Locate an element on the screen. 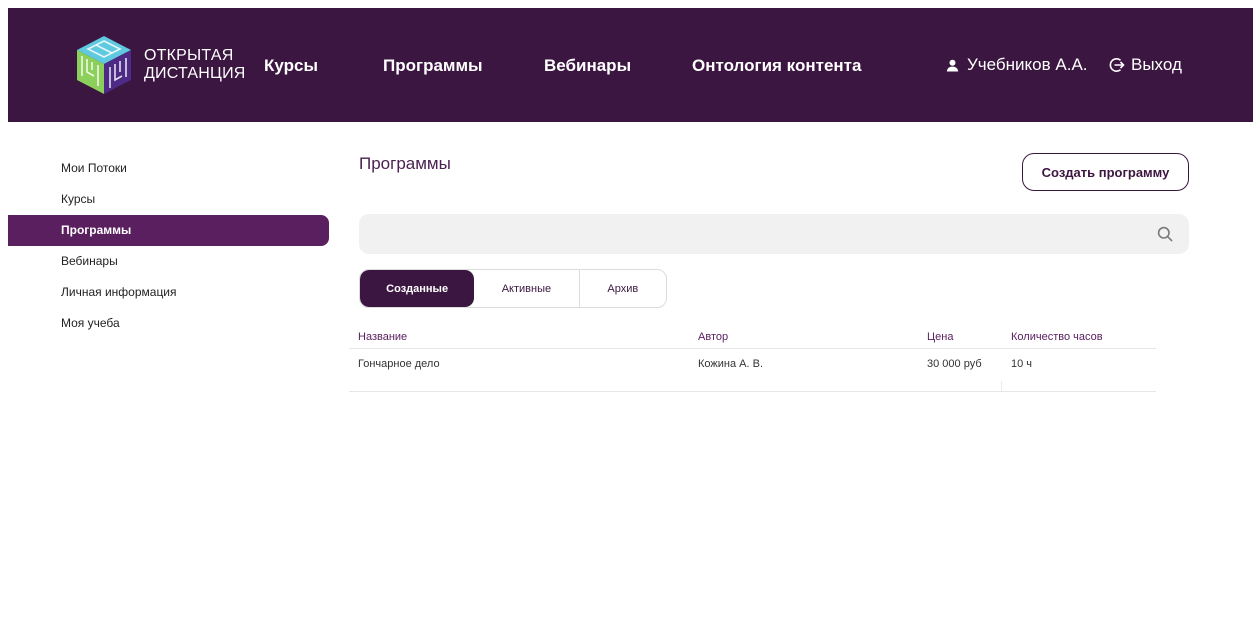 The width and height of the screenshot is (1256, 638). nav-content-ontology: Онтология контента is located at coordinates (776, 66).